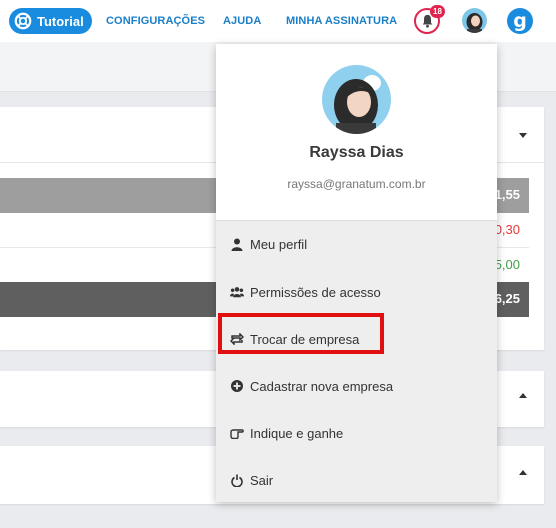 The height and width of the screenshot is (528, 556). Describe the element at coordinates (155, 21) in the screenshot. I see `nav-configuracoes: CONFIGURAÇÕES` at that location.